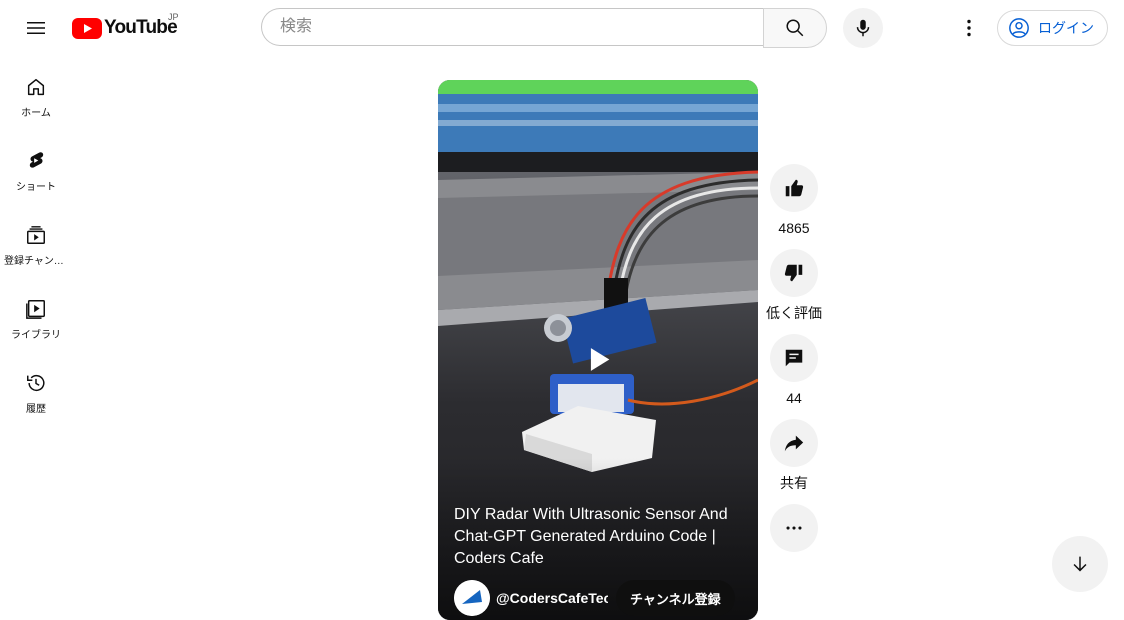 The height and width of the screenshot is (620, 1124). I want to click on login-button: ログイン, so click(1052, 28).